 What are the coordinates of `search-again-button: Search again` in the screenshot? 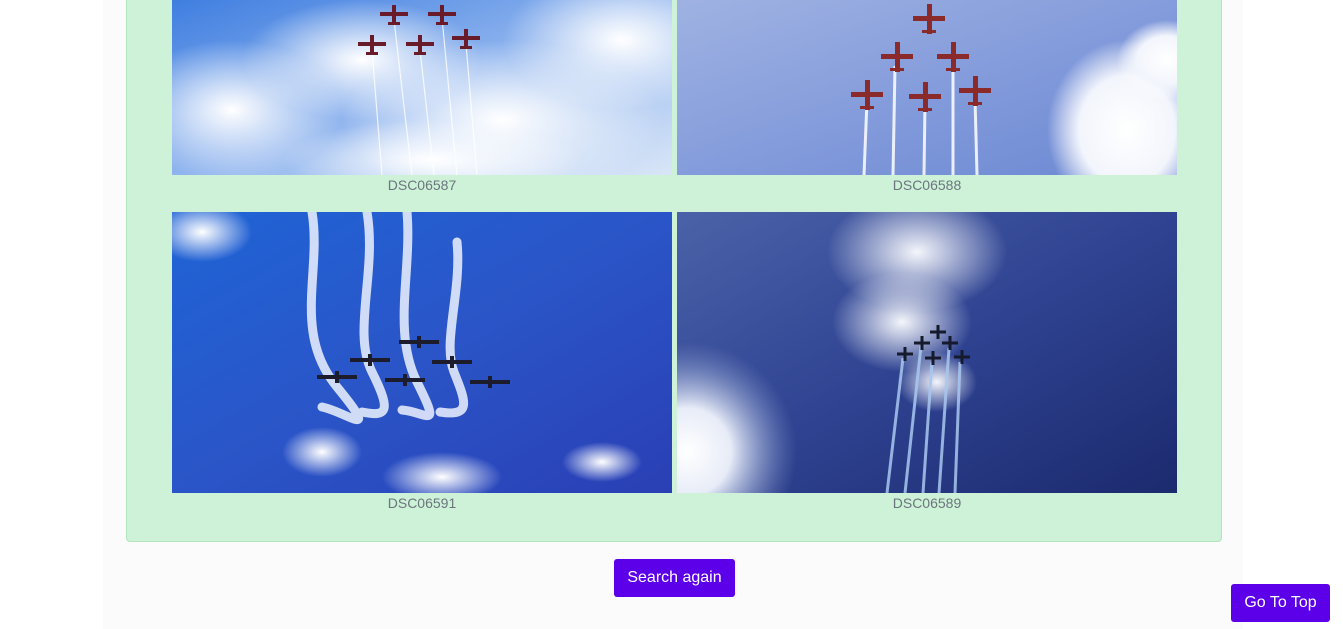 It's located at (674, 578).